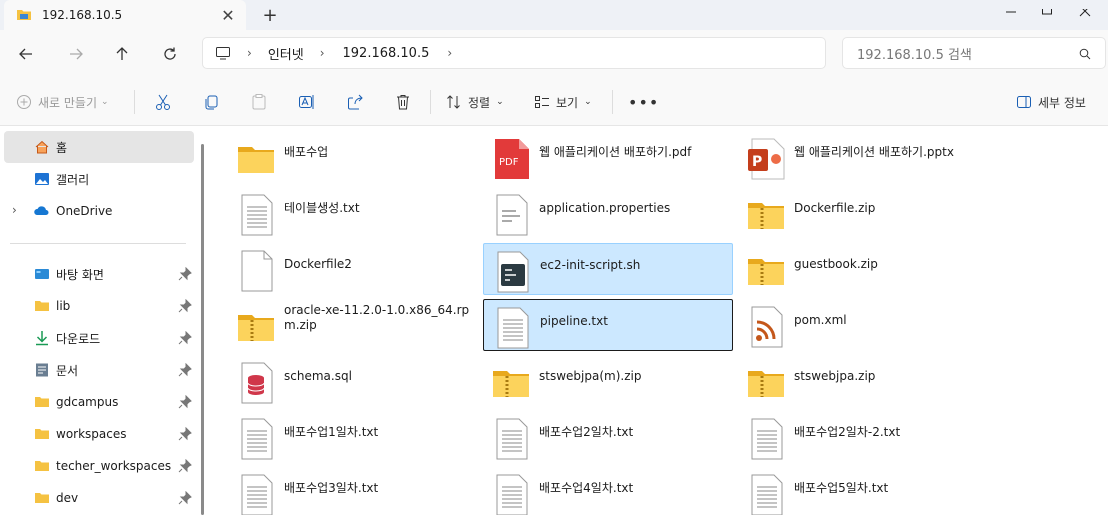  Describe the element at coordinates (42, 274) in the screenshot. I see `desktop-icon` at that location.